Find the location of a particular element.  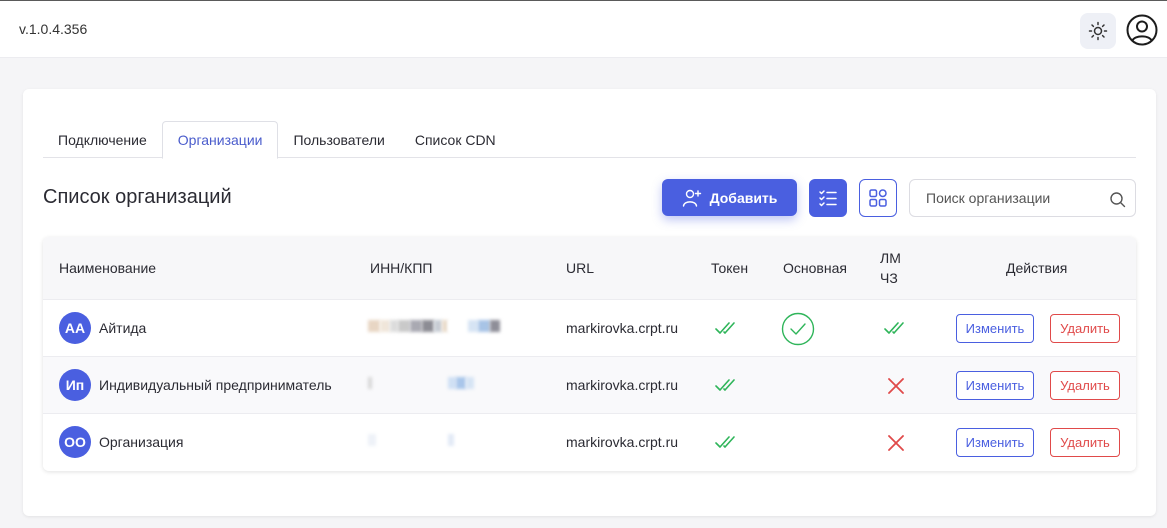

tab-connection: Подключение is located at coordinates (102, 139).